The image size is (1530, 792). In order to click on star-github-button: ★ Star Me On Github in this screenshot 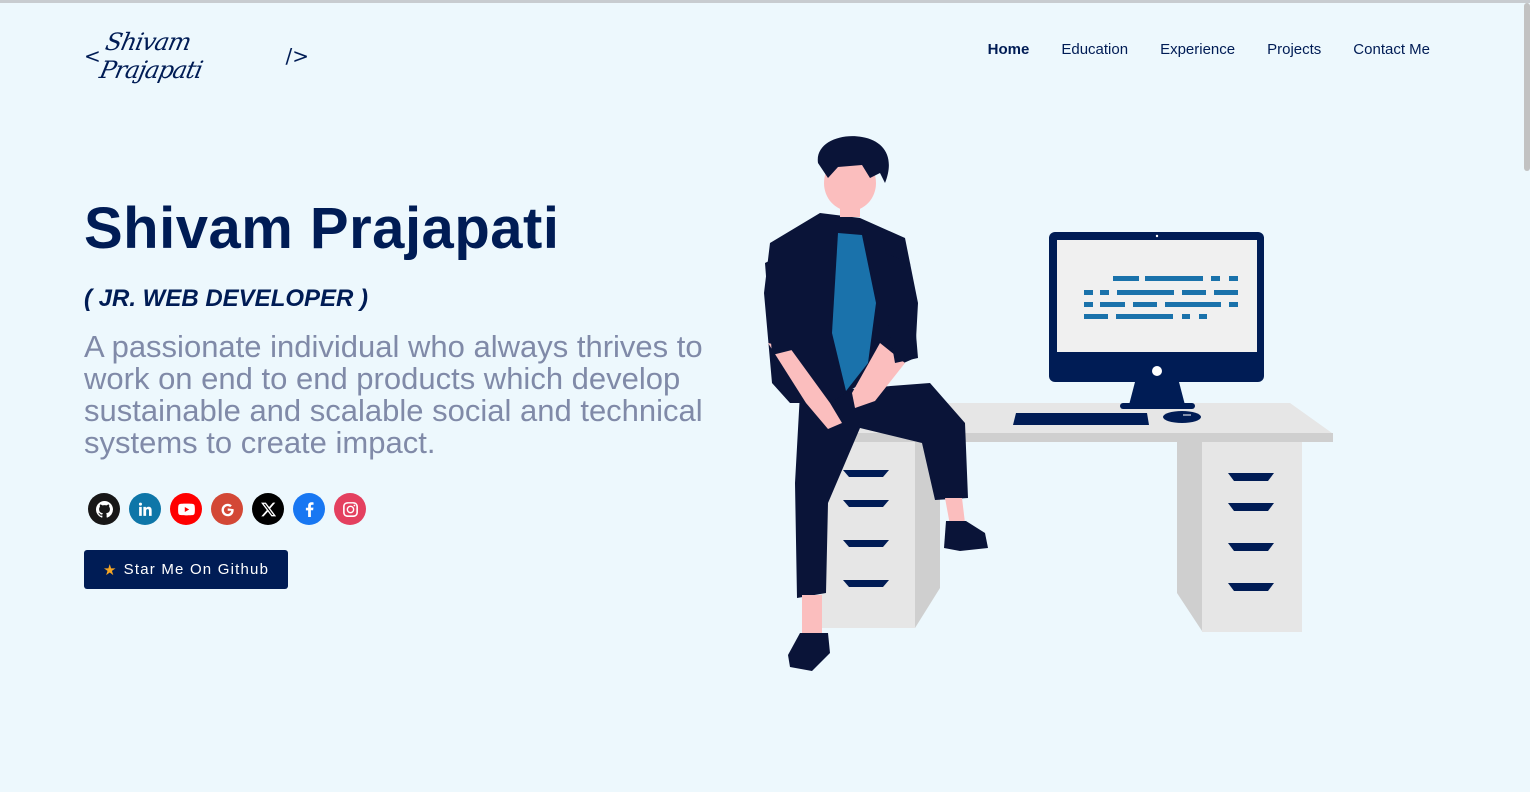, I will do `click(186, 569)`.